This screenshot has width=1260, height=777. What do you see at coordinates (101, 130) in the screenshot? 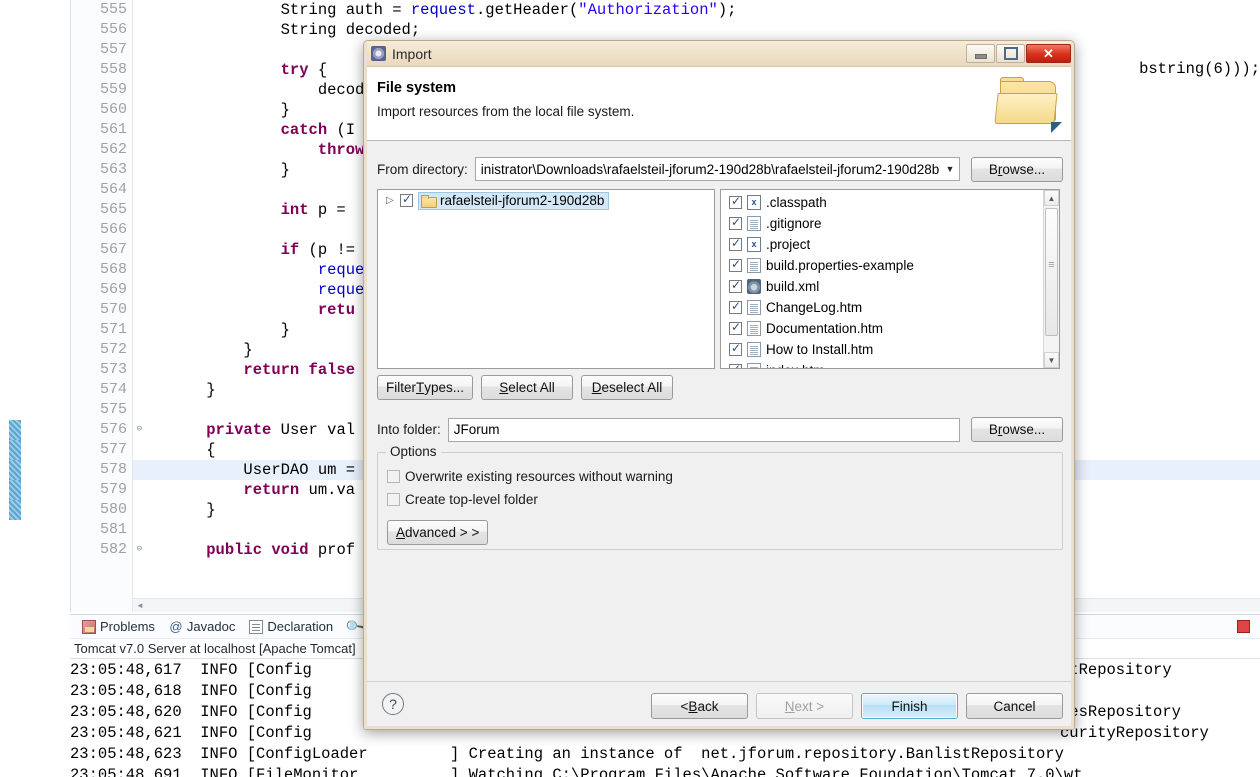
I see `line-number: 561` at bounding box center [101, 130].